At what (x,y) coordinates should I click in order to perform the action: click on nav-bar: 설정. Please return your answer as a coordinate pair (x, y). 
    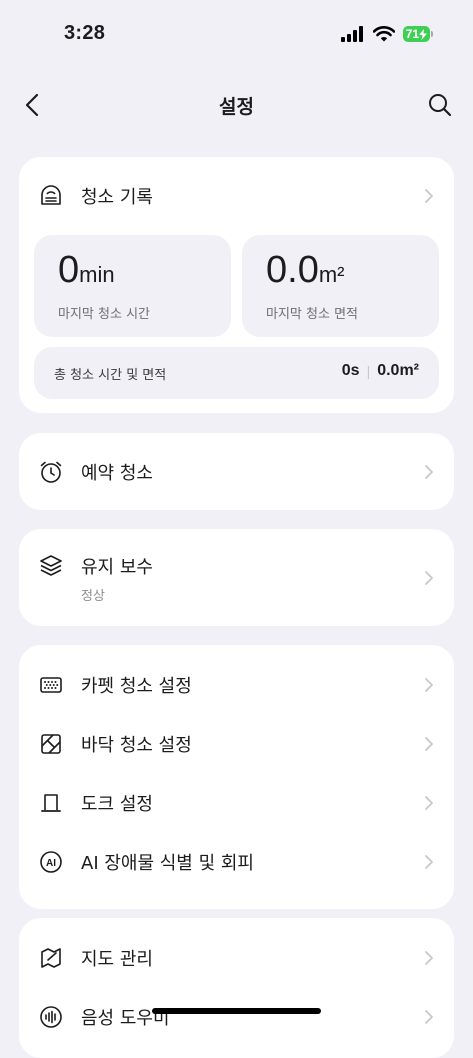
    Looking at the image, I should click on (236, 105).